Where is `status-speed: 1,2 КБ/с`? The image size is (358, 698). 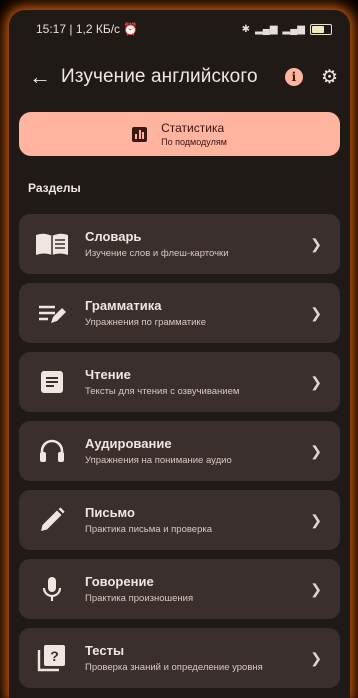 status-speed: 1,2 КБ/с is located at coordinates (98, 29).